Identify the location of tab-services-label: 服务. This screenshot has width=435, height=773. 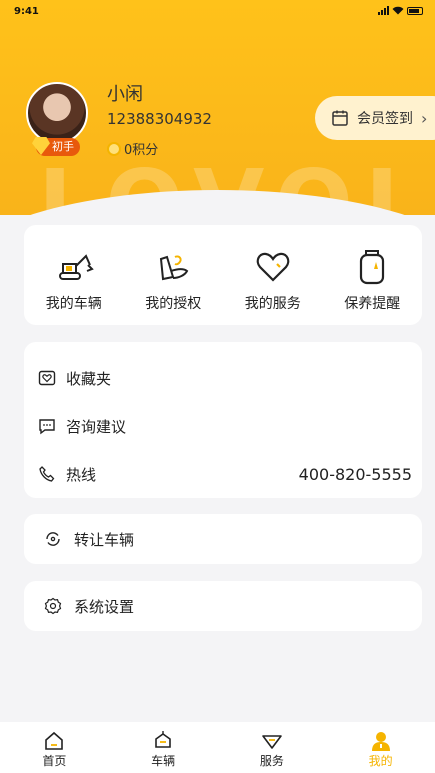
(271, 761).